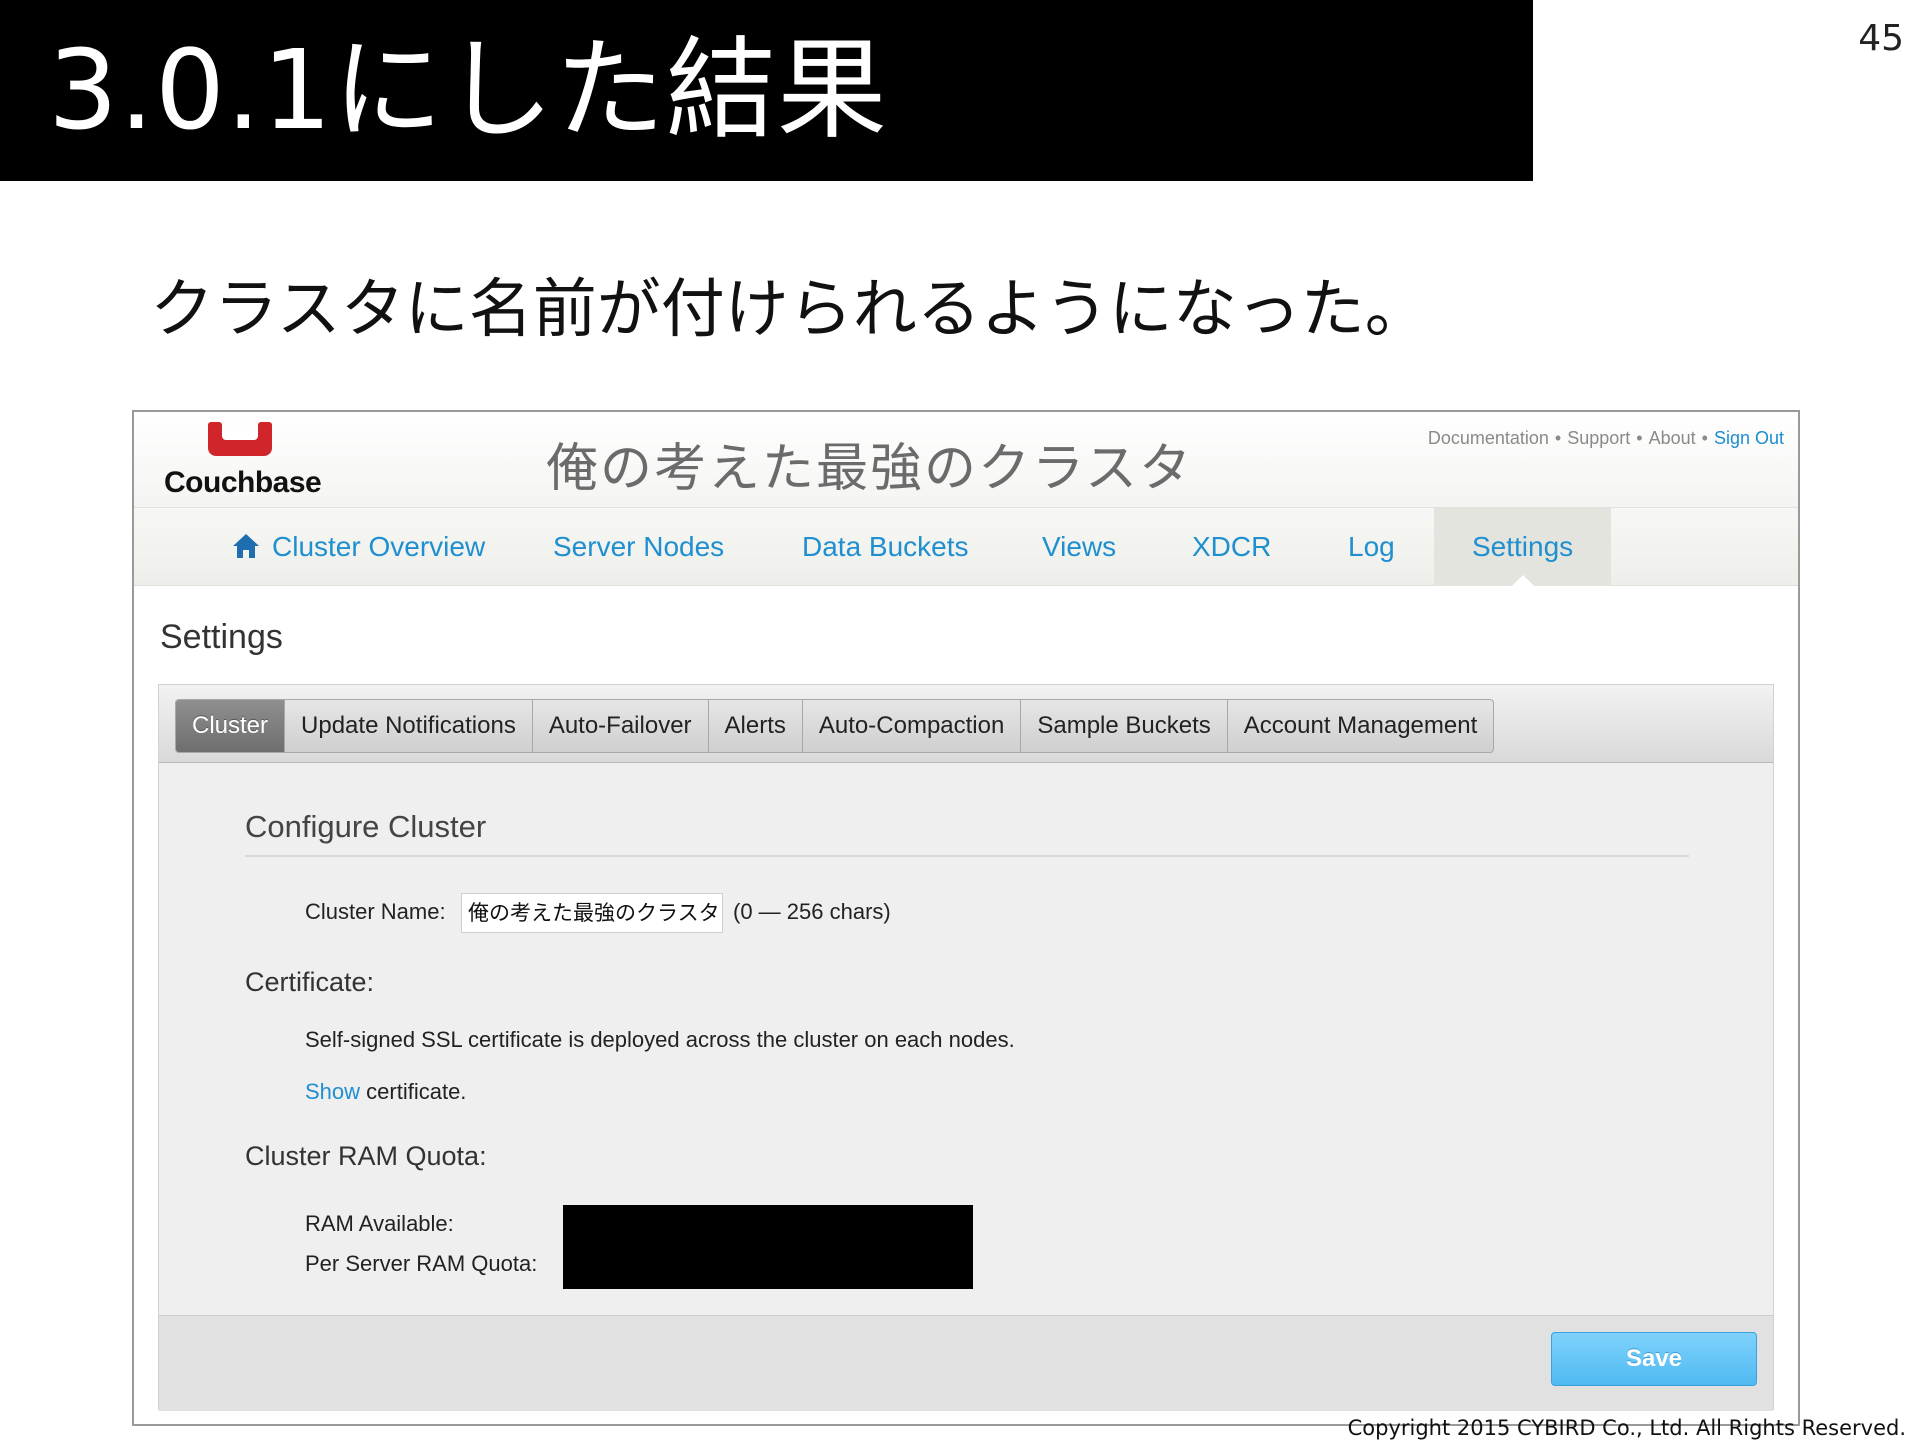  Describe the element at coordinates (885, 547) in the screenshot. I see `nav-data-buckets: Data Buckets` at that location.